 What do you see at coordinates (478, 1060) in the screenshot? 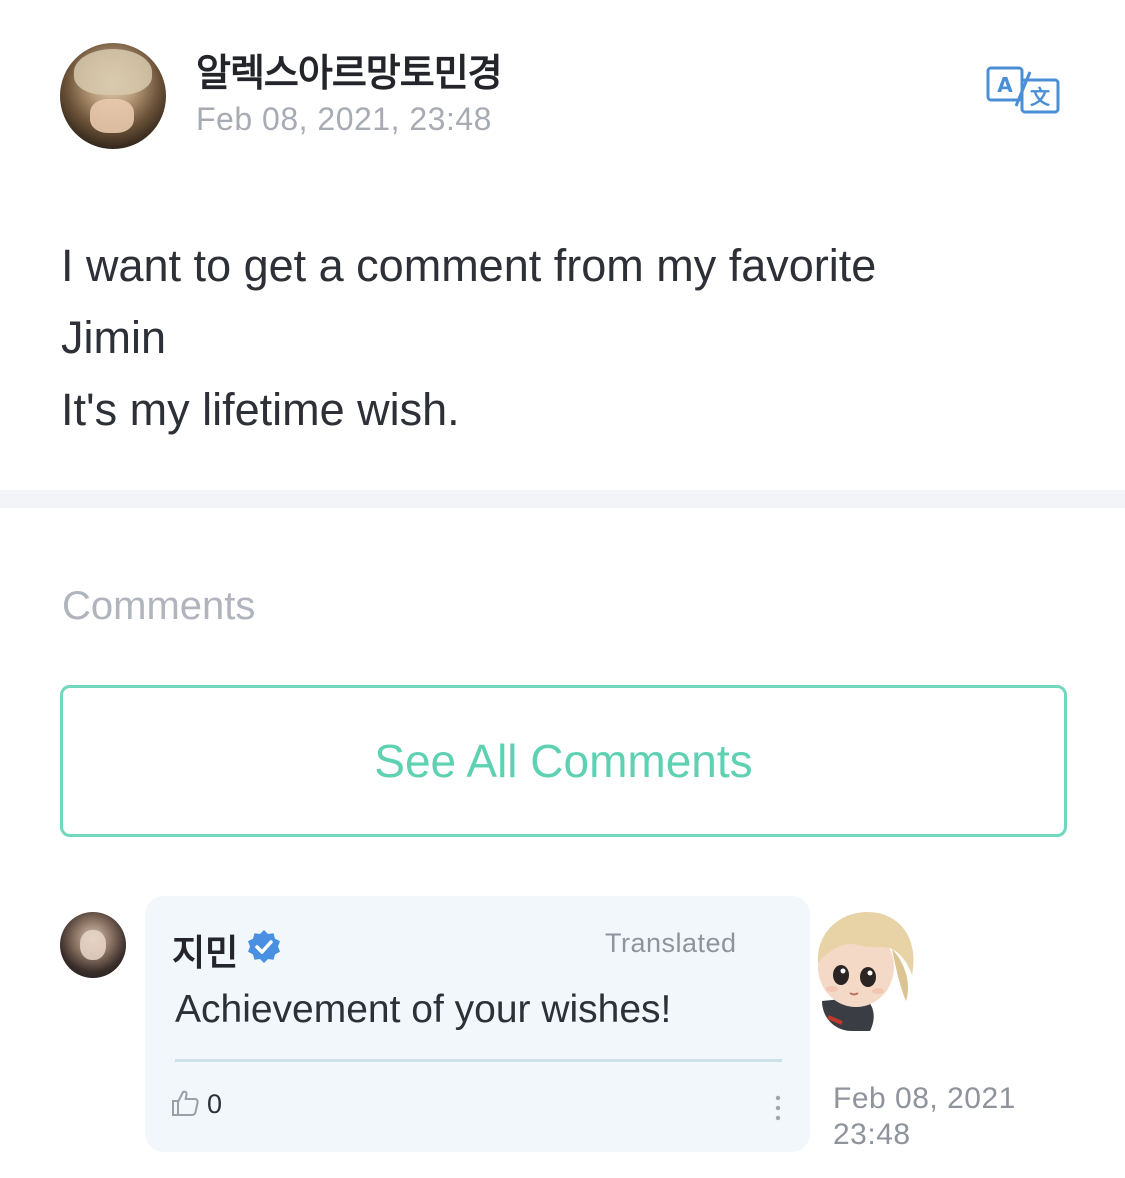
I see `comment-divider` at bounding box center [478, 1060].